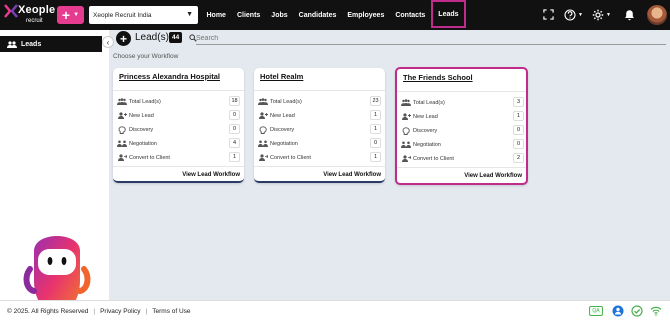 This screenshot has width=670, height=321. What do you see at coordinates (438, 77) in the screenshot?
I see `card-title: The Friends School` at bounding box center [438, 77].